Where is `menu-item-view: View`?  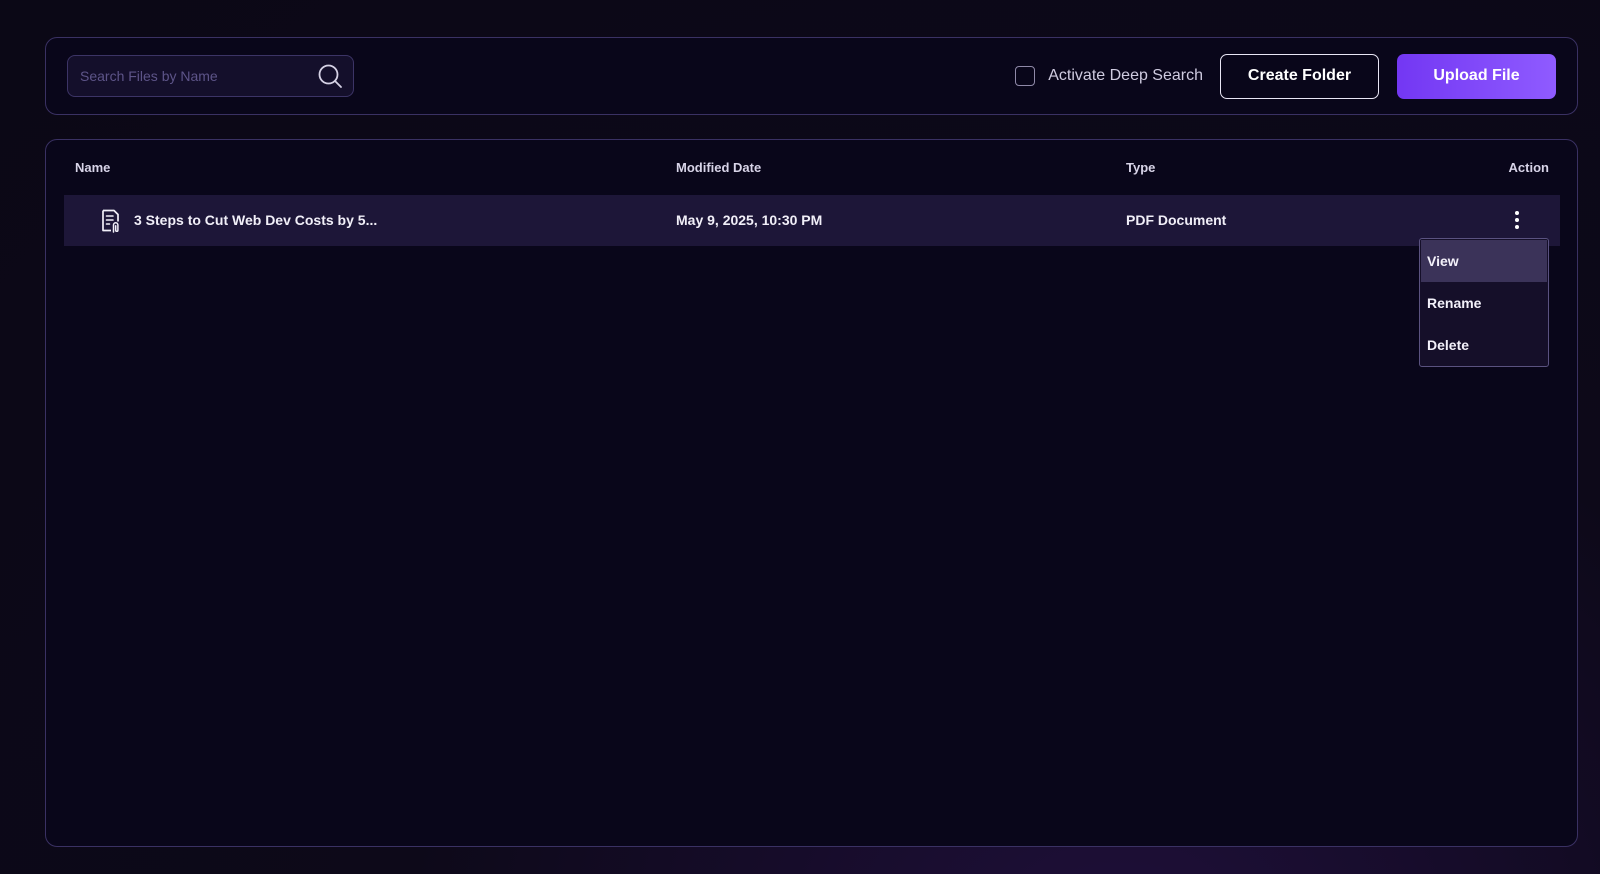
menu-item-view: View is located at coordinates (1484, 261).